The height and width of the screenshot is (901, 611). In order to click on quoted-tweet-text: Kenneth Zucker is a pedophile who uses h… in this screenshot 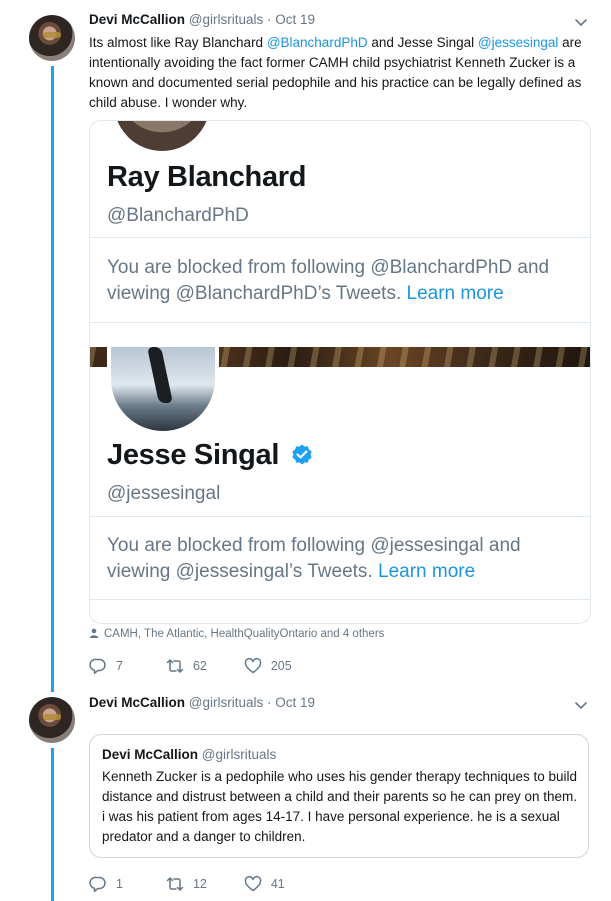, I will do `click(340, 806)`.